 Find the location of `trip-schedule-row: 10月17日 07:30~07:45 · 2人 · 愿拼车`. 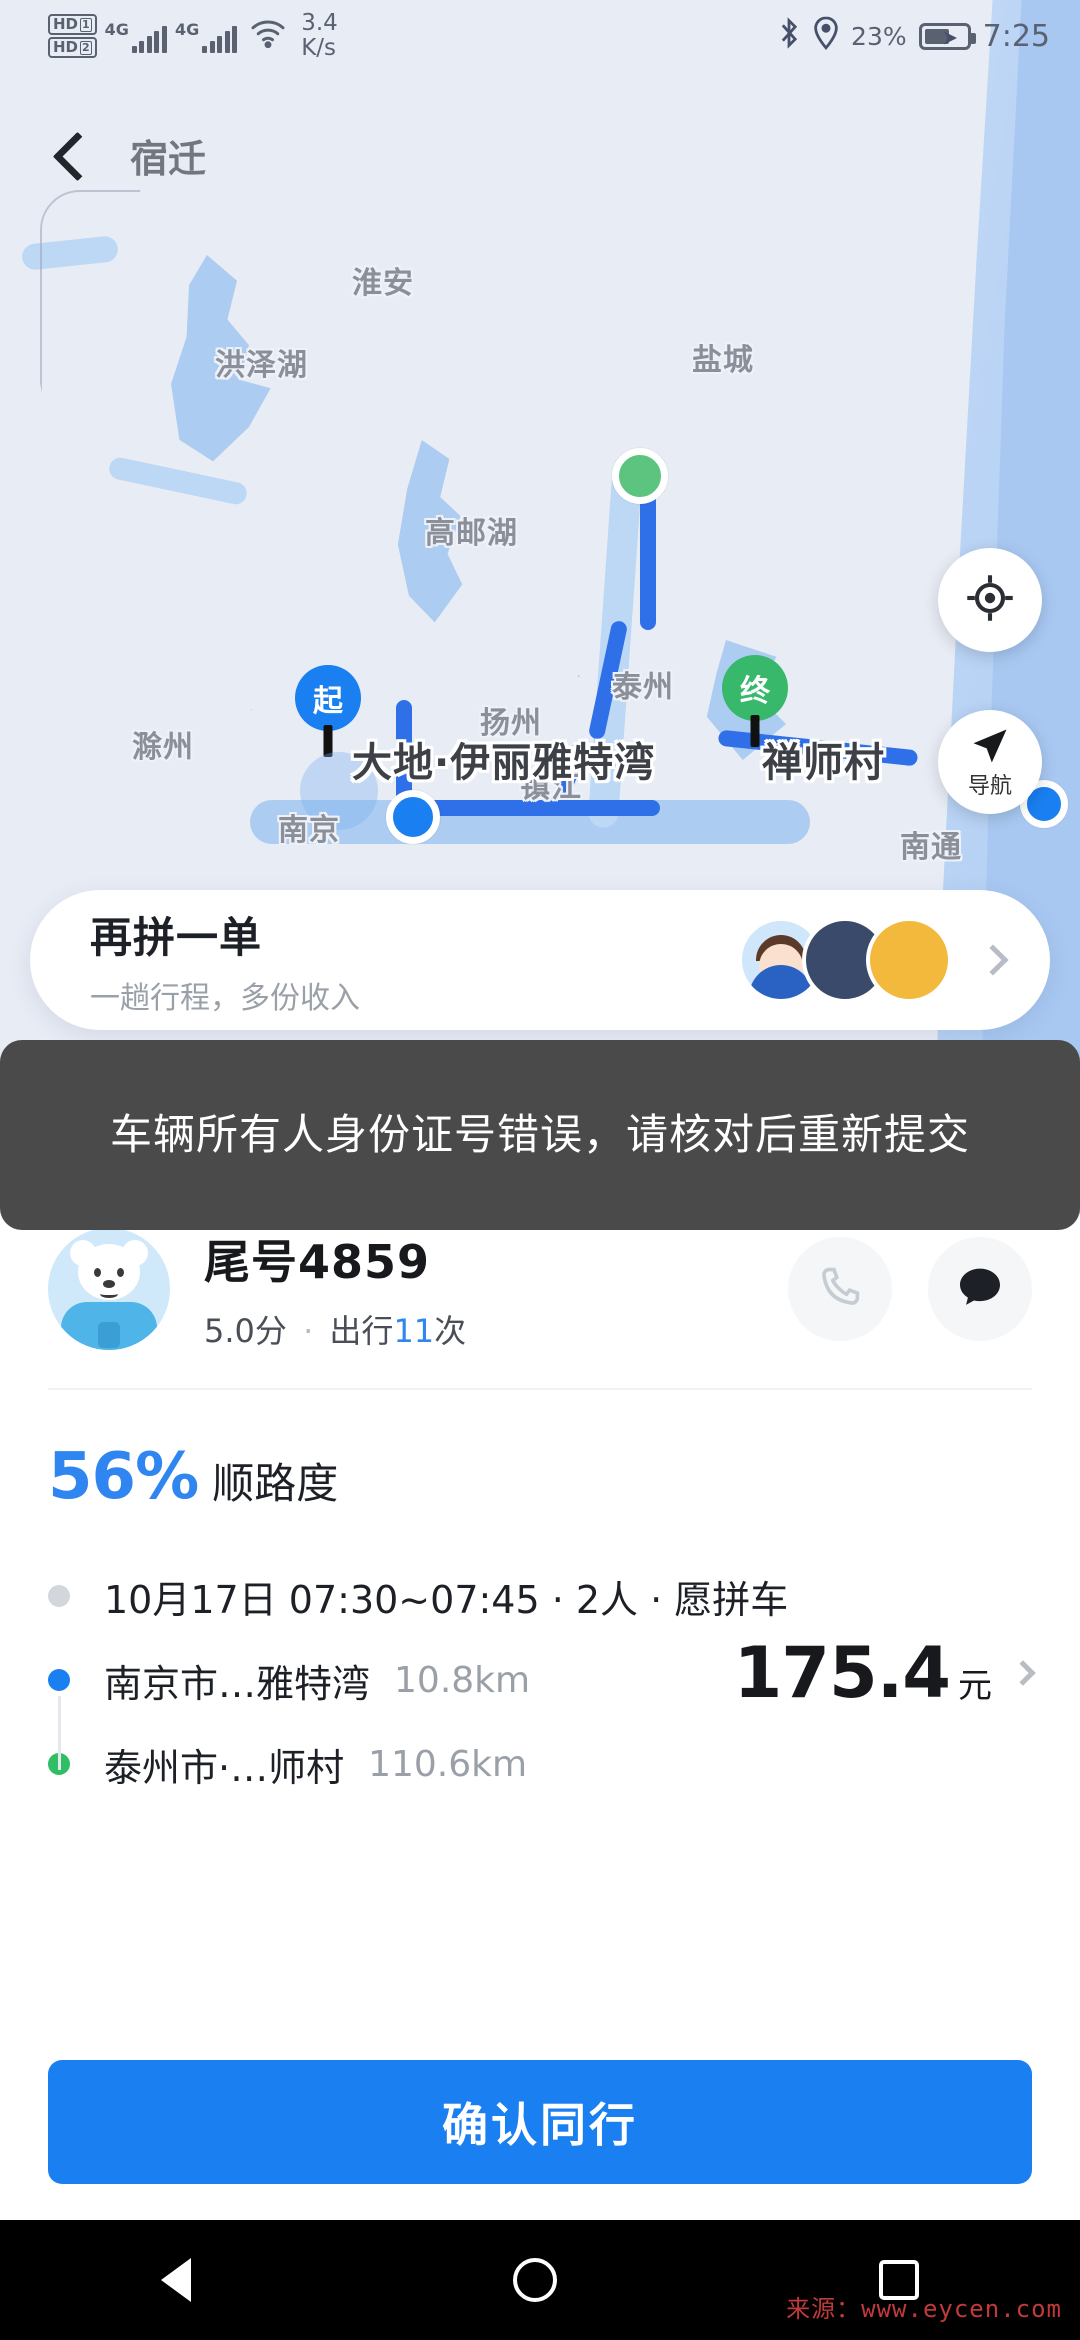

trip-schedule-row: 10月17日 07:30~07:45 · 2人 · 愿拼车 is located at coordinates (540, 1596).